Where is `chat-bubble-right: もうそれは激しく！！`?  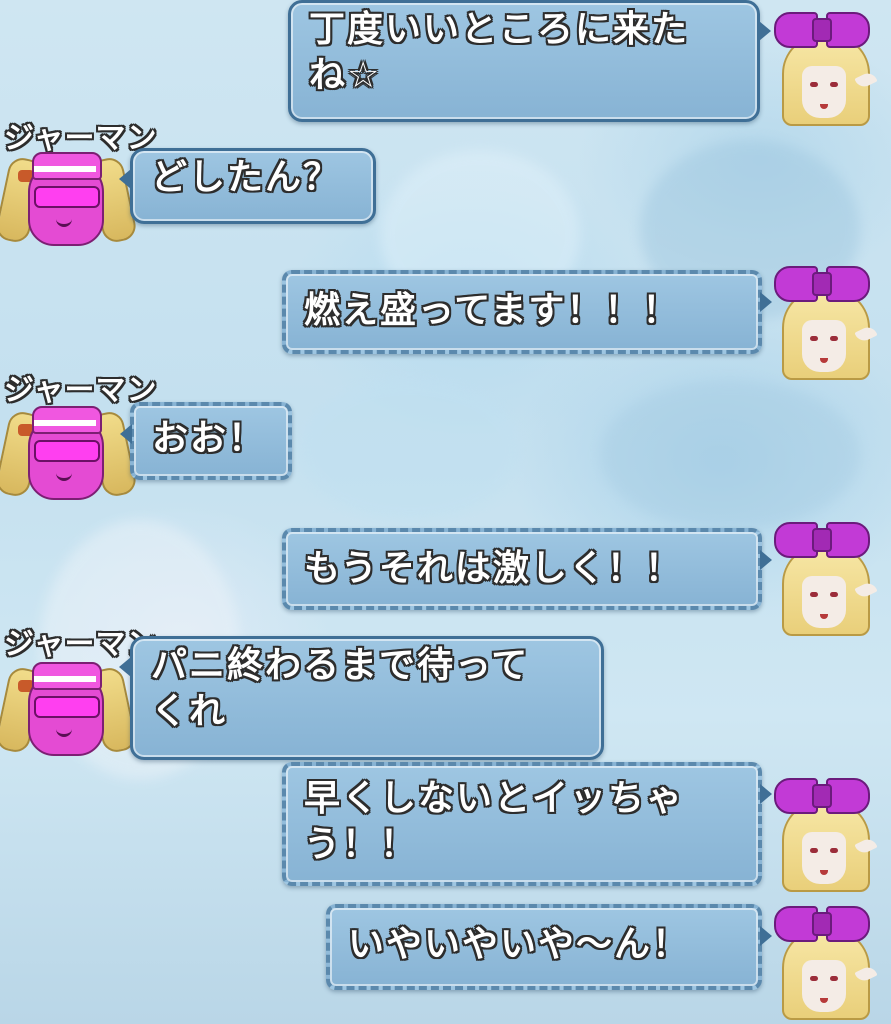 chat-bubble-right: もうそれは激しく！！ is located at coordinates (527, 569).